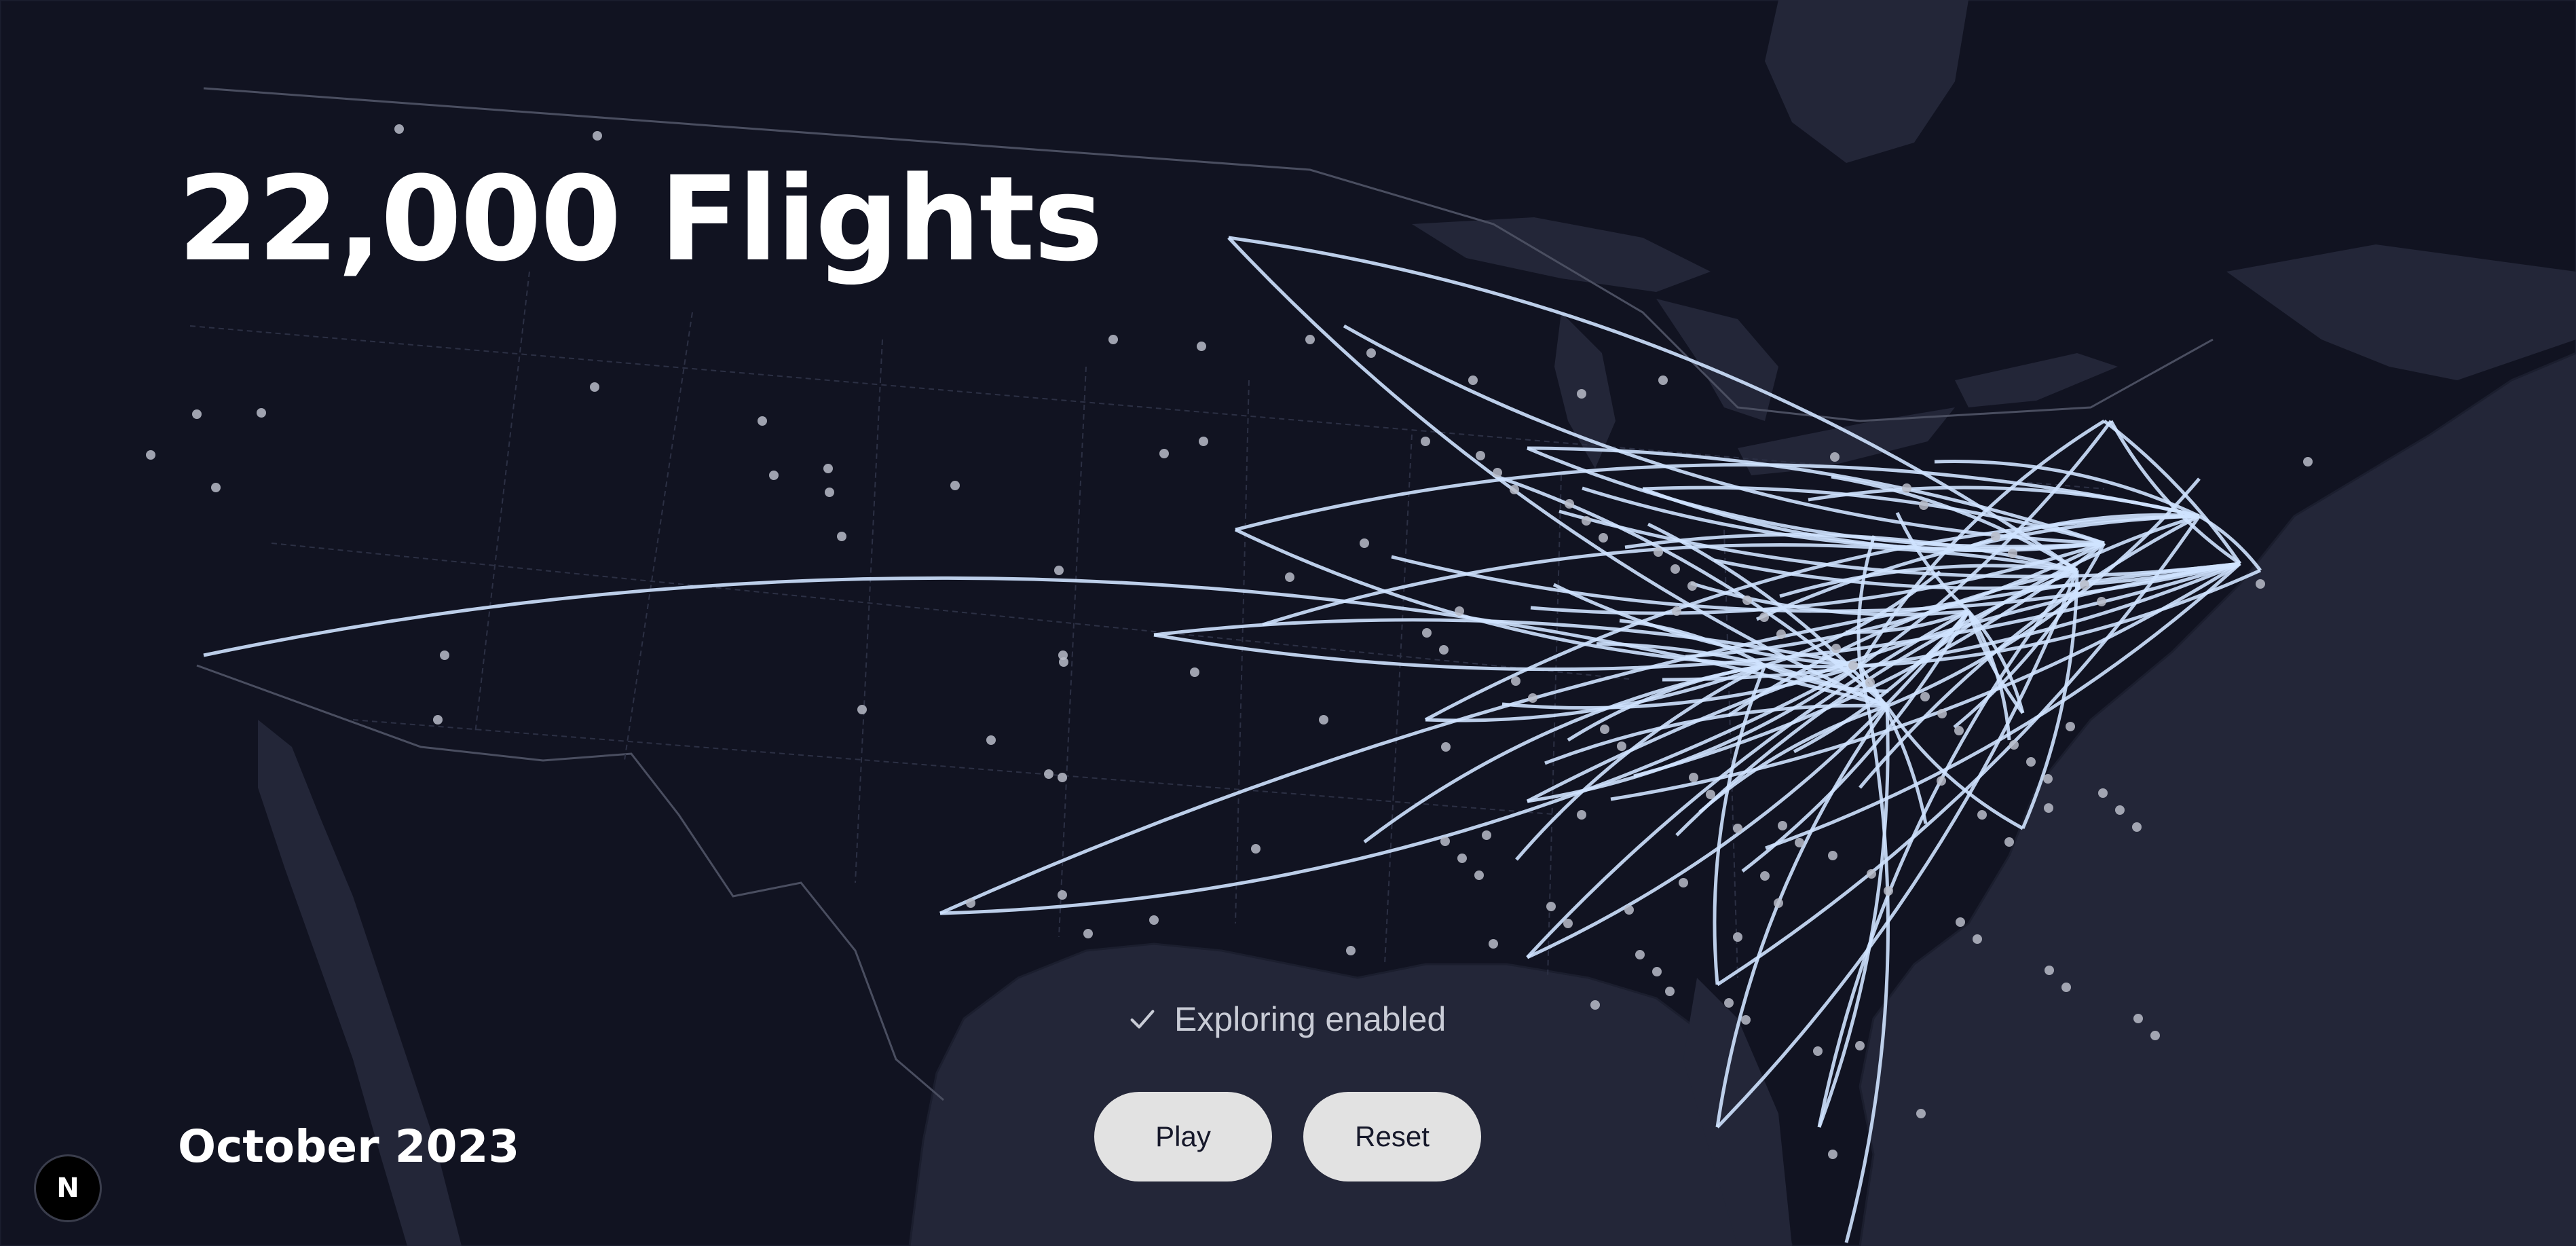  Describe the element at coordinates (1392, 1136) in the screenshot. I see `reset-button: Reset` at that location.